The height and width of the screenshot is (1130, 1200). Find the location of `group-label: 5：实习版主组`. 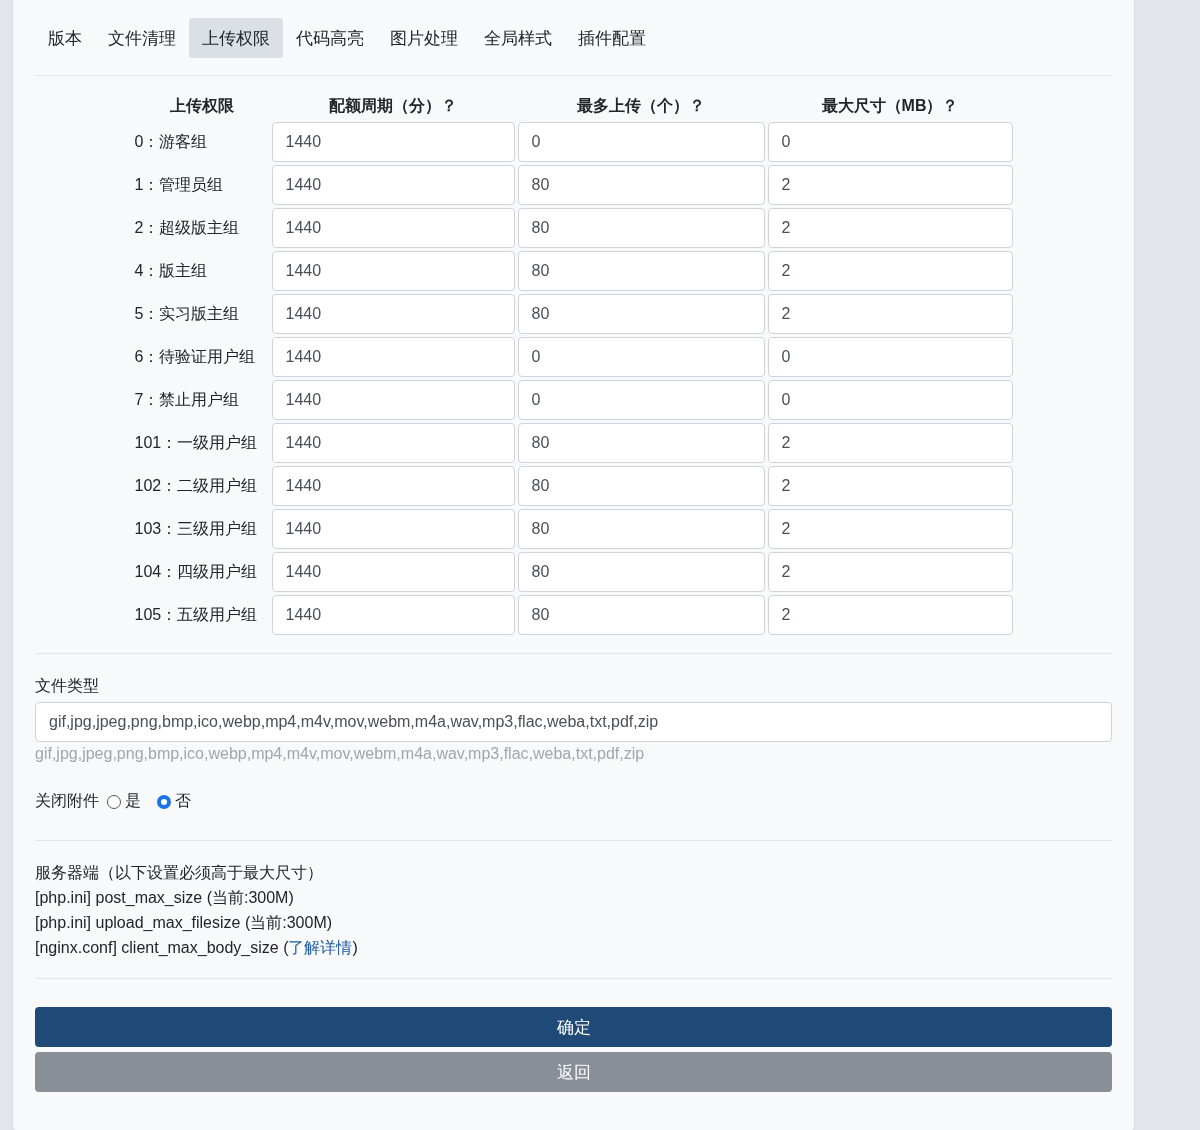

group-label: 5：实习版主组 is located at coordinates (187, 313).